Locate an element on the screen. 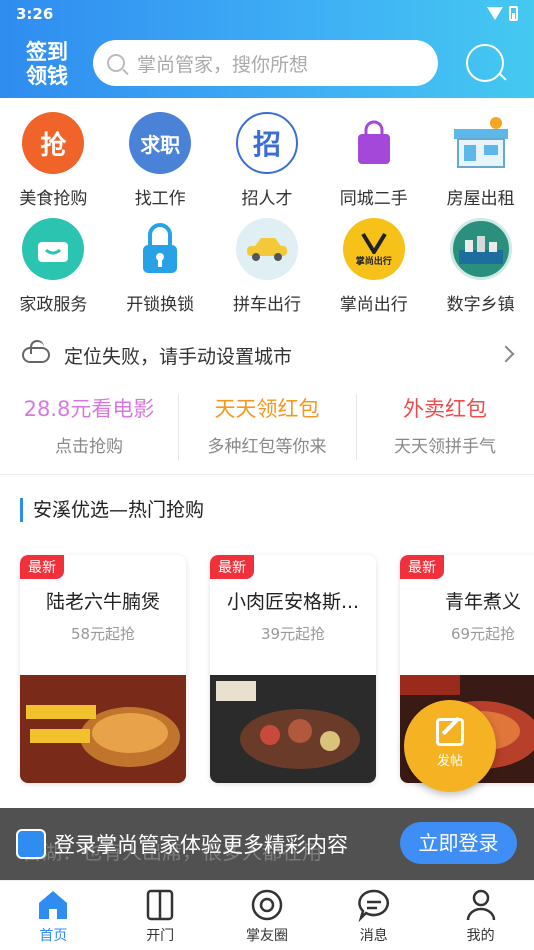 Image resolution: width=534 pixels, height=950 pixels. grid-label: 美食抢购 is located at coordinates (53, 199).